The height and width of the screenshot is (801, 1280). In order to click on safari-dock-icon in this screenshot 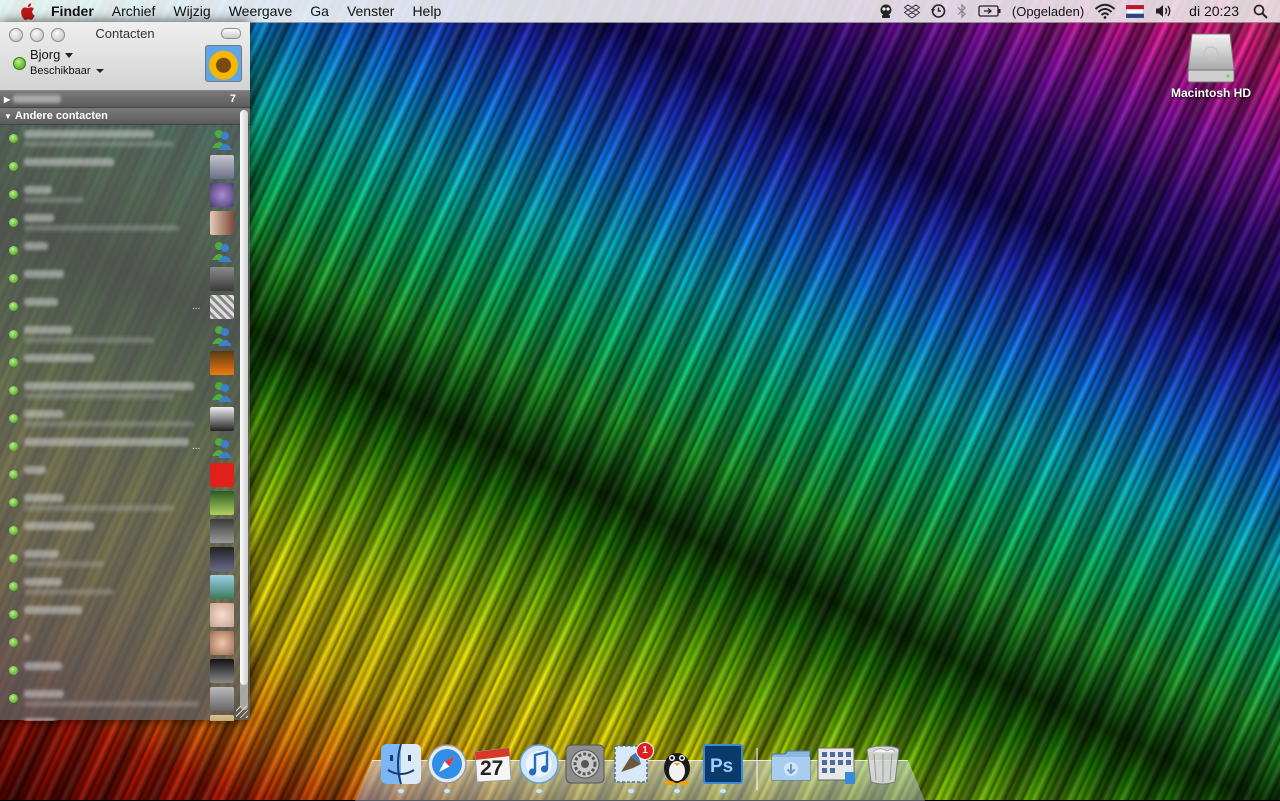, I will do `click(447, 764)`.